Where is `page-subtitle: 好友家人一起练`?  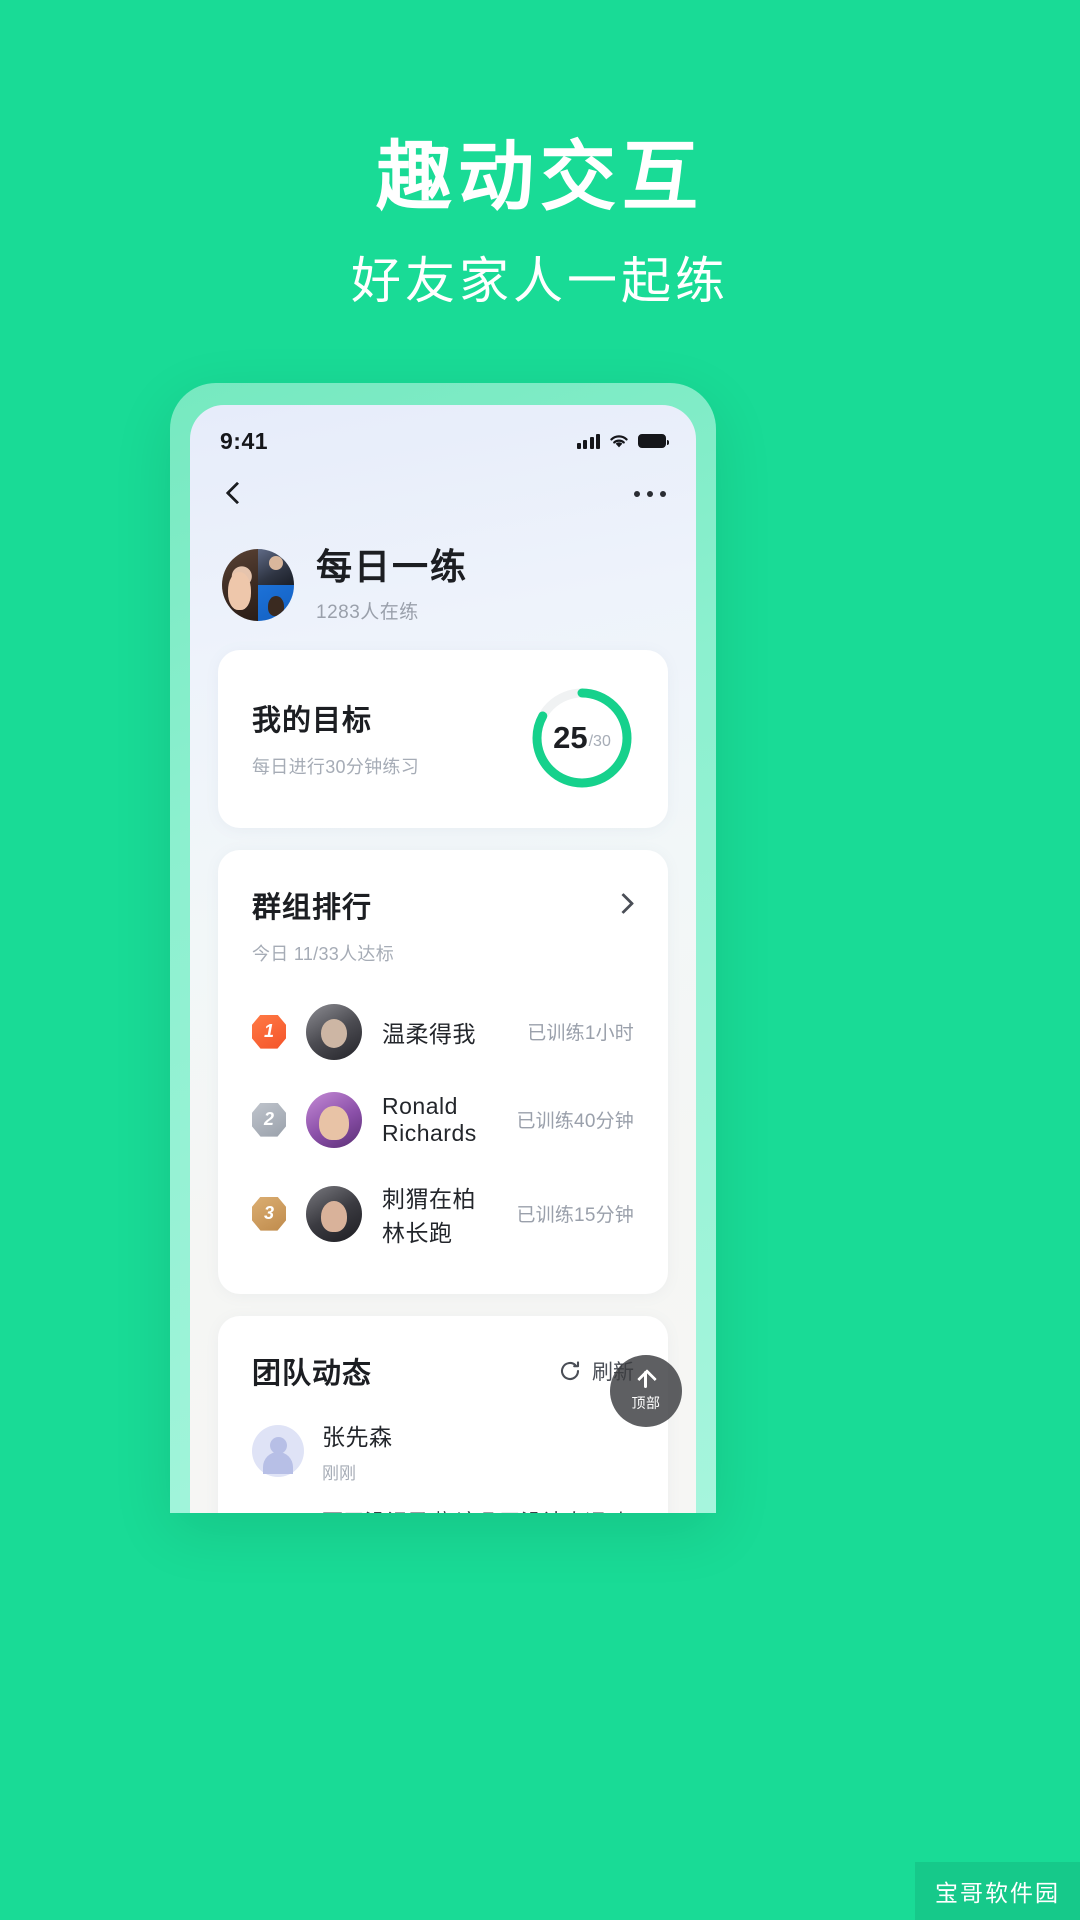
page-subtitle: 好友家人一起练 is located at coordinates (540, 281).